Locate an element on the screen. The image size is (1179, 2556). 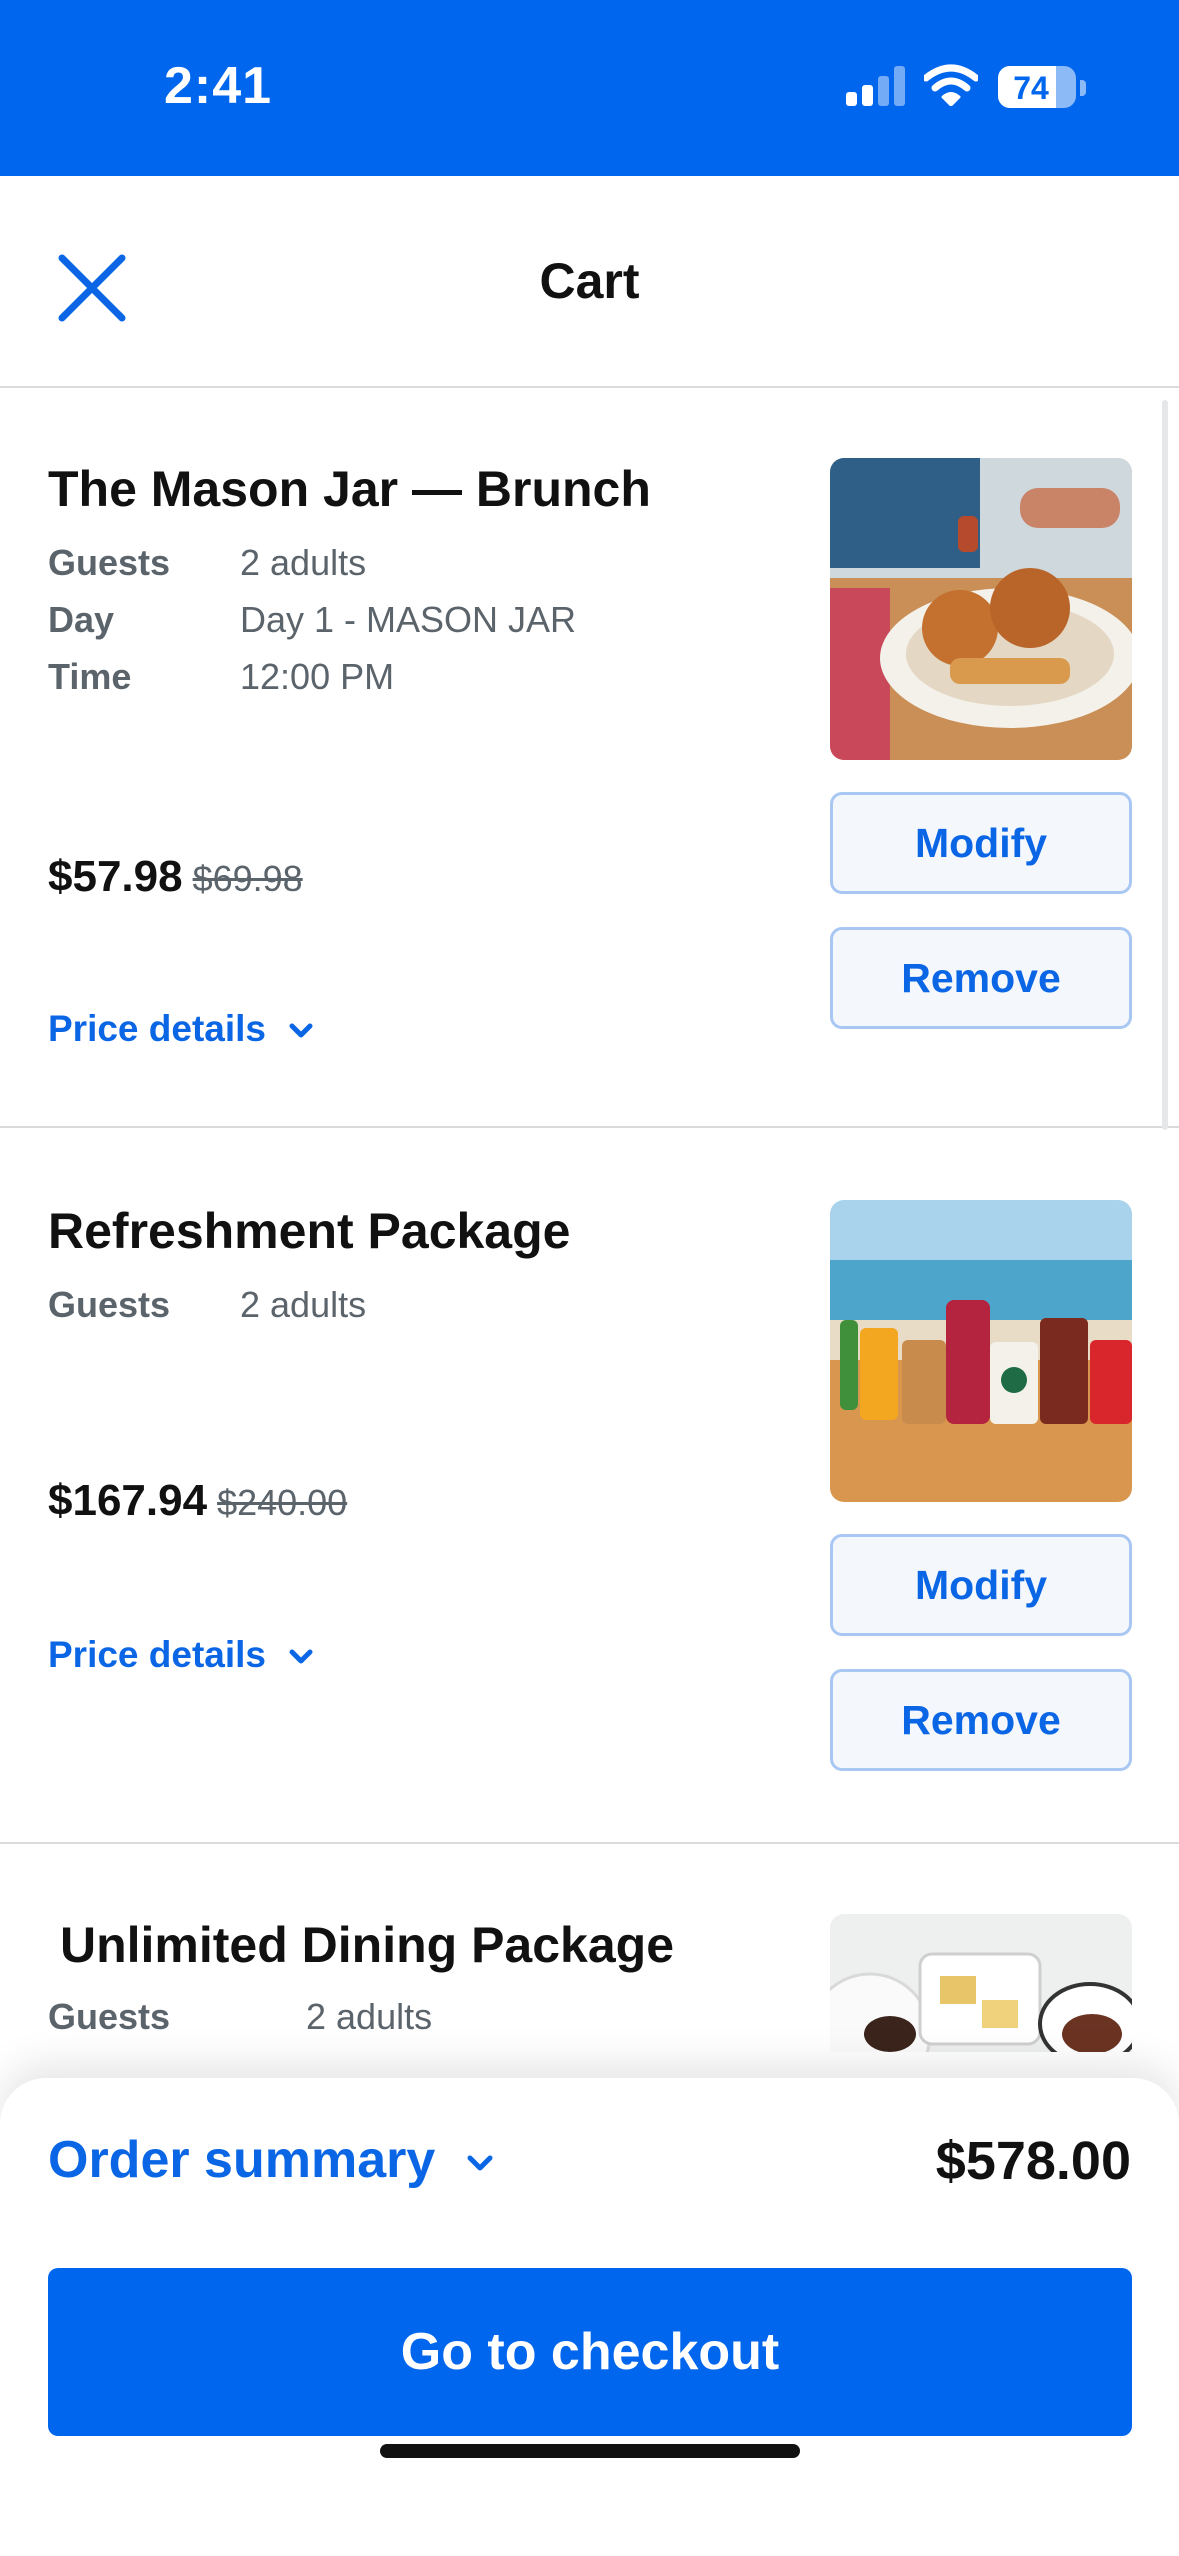
order-summary-label: Order summary is located at coordinates (242, 2160).